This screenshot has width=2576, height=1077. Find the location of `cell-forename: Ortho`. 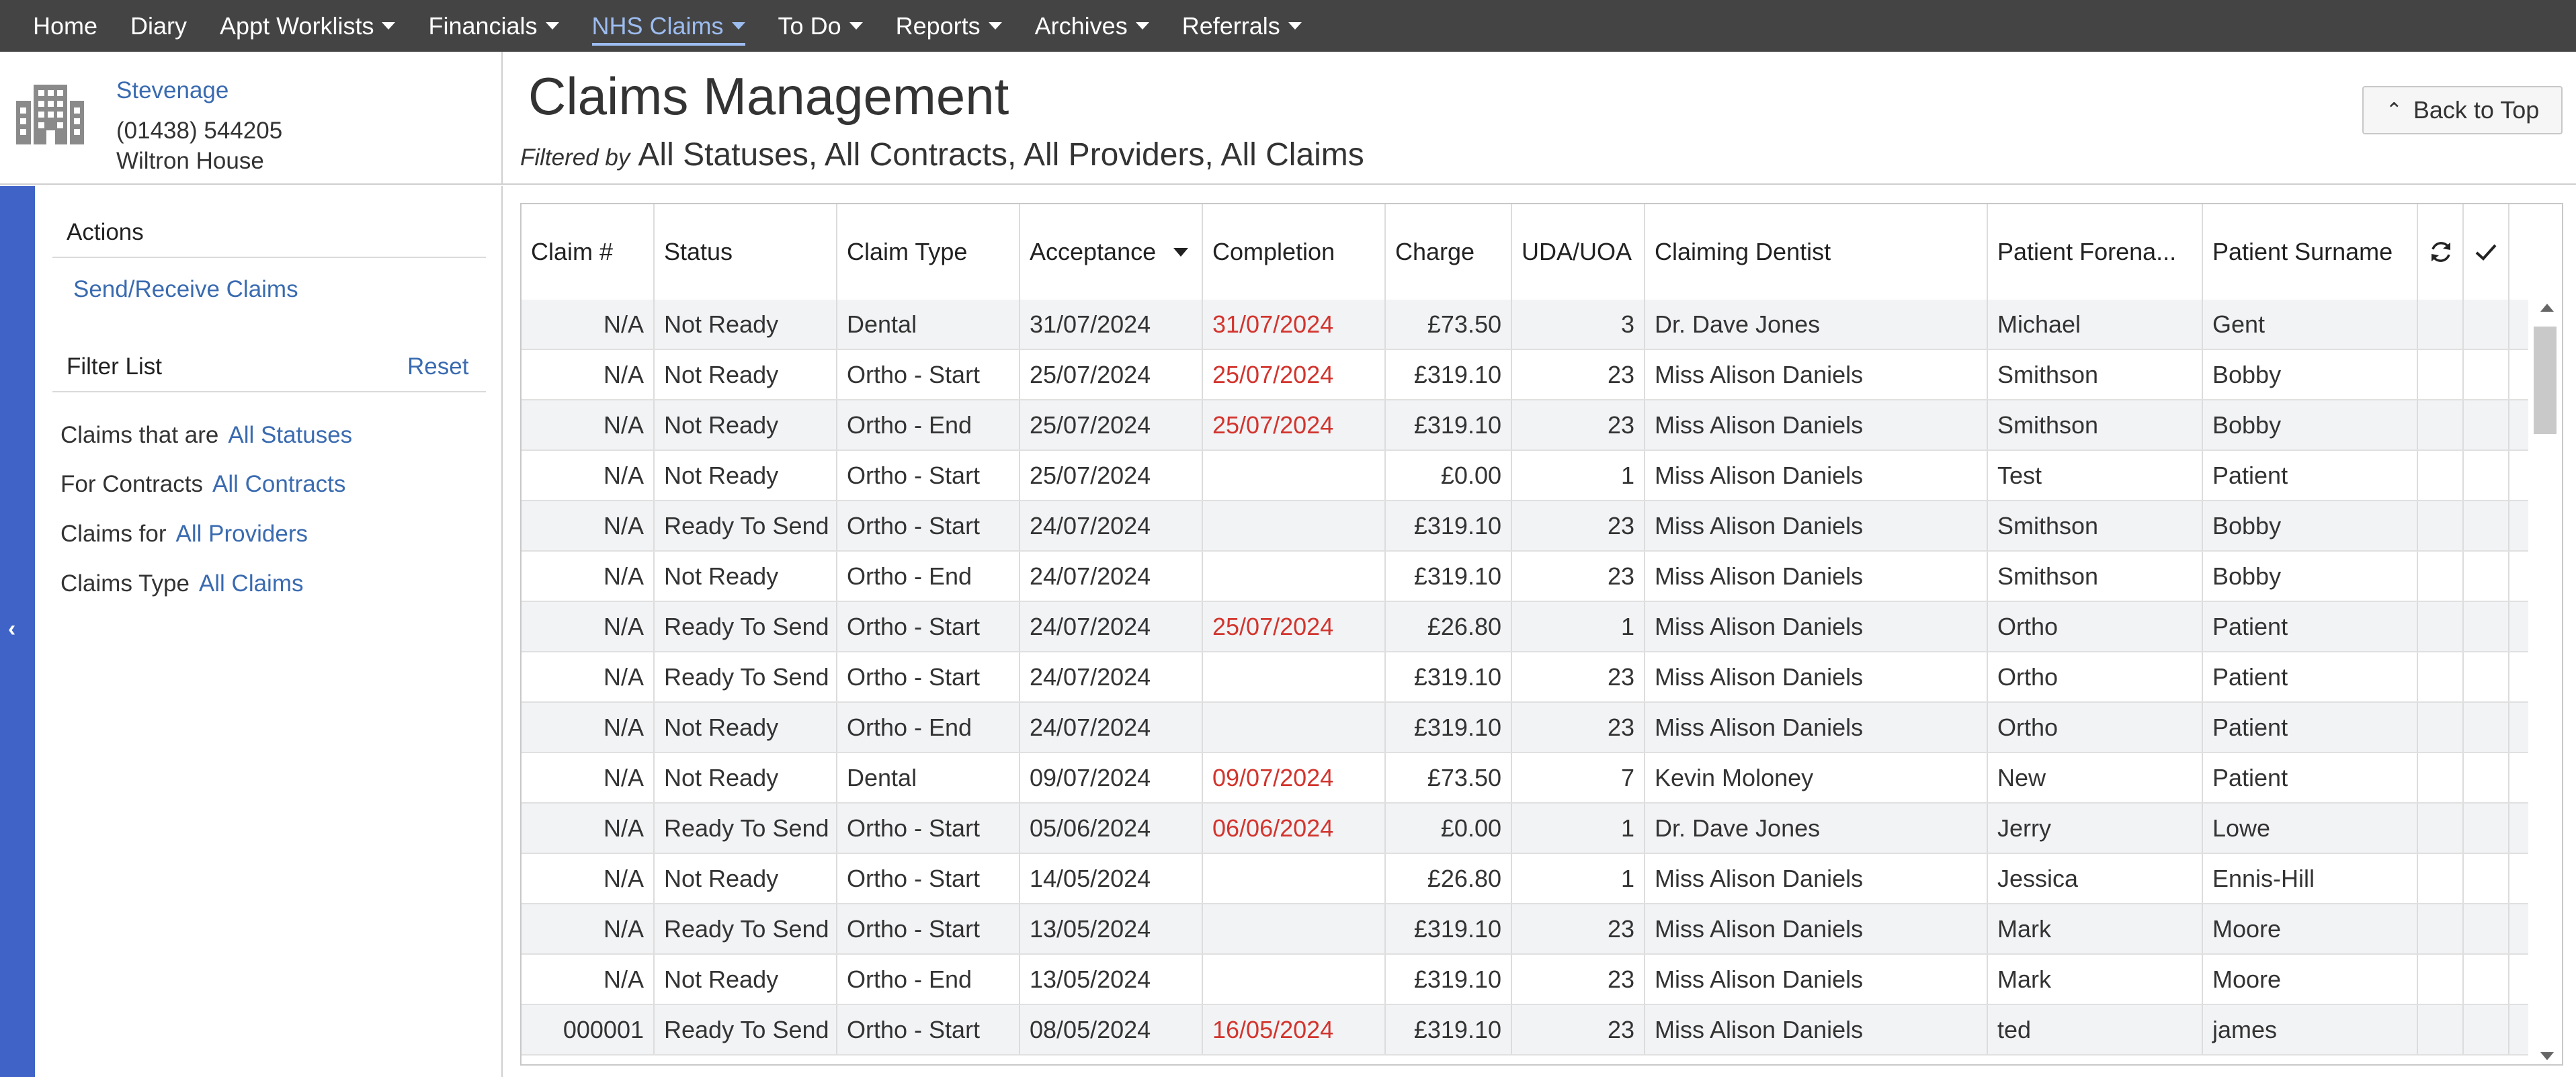

cell-forename: Ortho is located at coordinates (2095, 676).